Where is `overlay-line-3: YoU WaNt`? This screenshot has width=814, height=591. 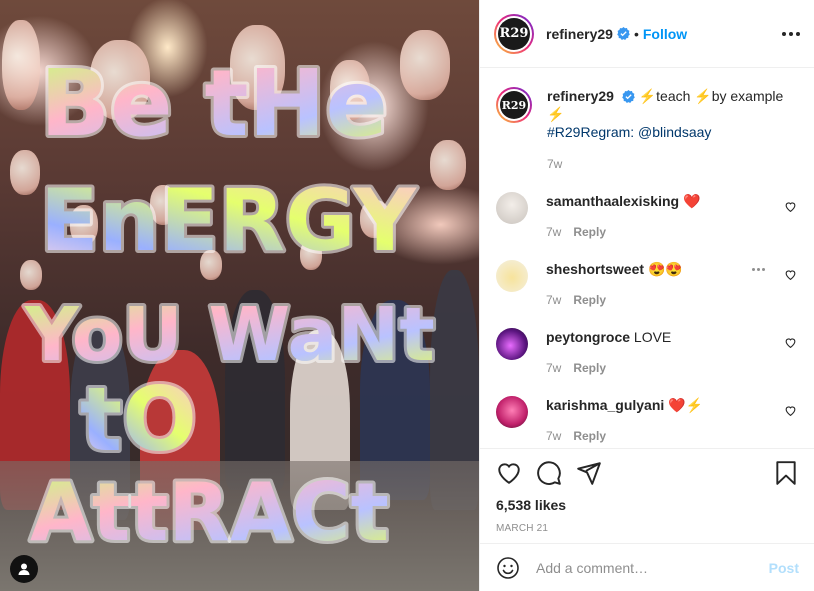 overlay-line-3: YoU WaNt is located at coordinates (229, 335).